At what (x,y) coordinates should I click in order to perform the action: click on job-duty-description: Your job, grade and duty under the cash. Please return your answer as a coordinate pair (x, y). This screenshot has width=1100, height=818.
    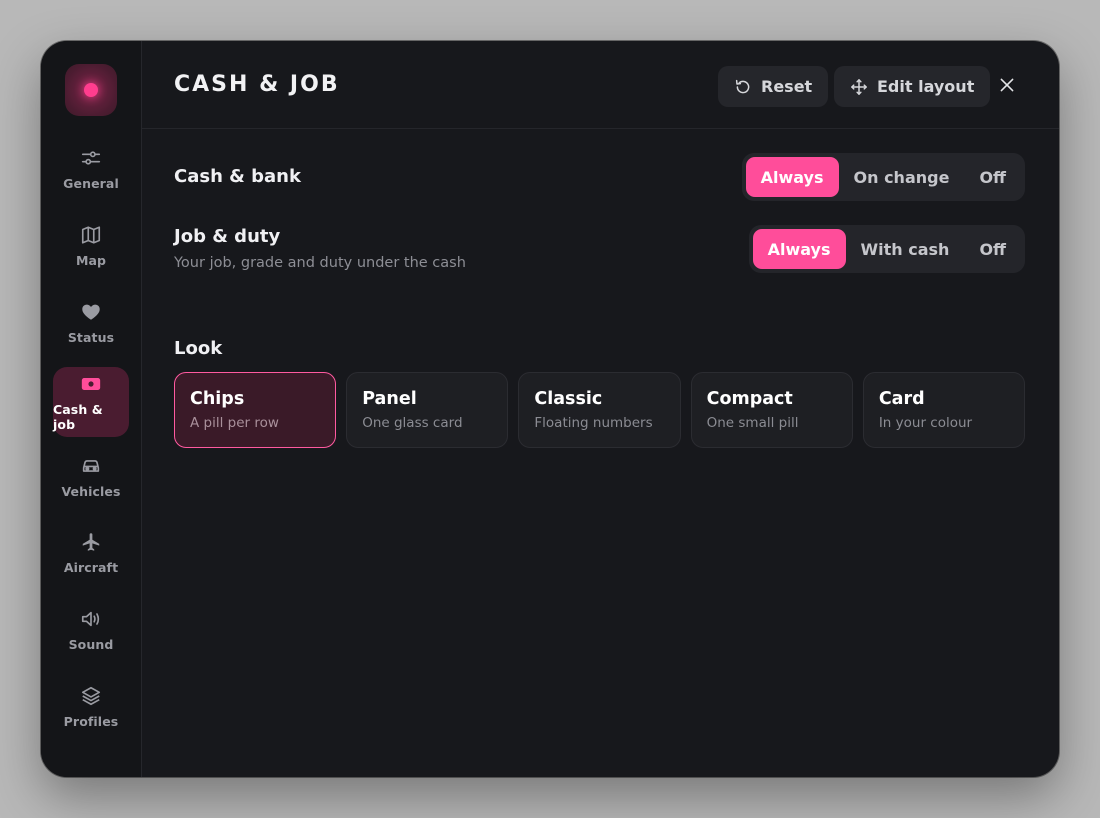
    Looking at the image, I should click on (320, 263).